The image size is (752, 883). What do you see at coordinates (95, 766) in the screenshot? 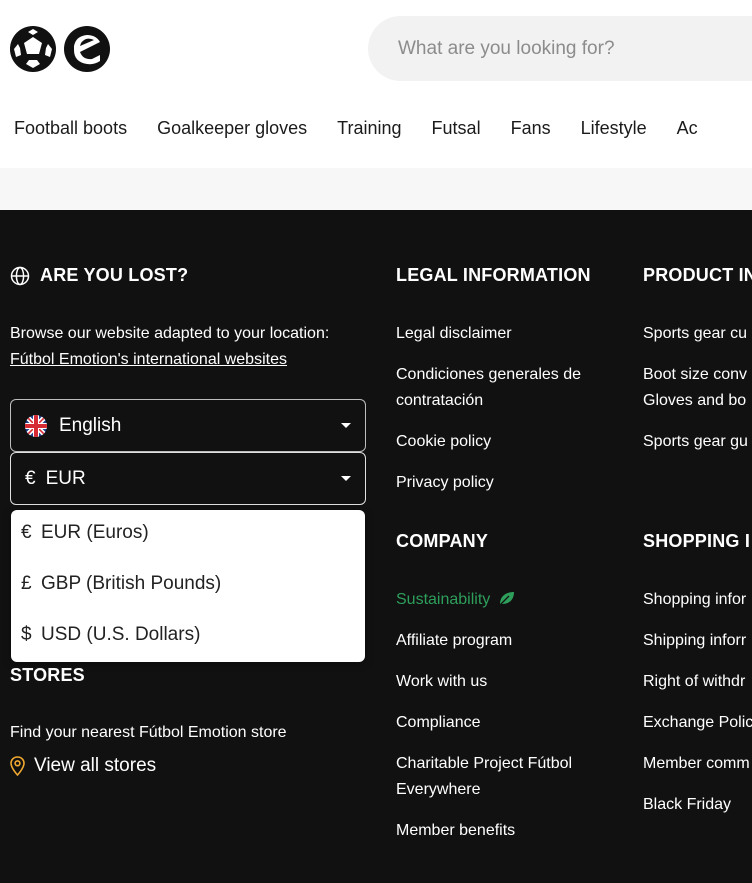
I see `view-all-stores-link: View all stores` at bounding box center [95, 766].